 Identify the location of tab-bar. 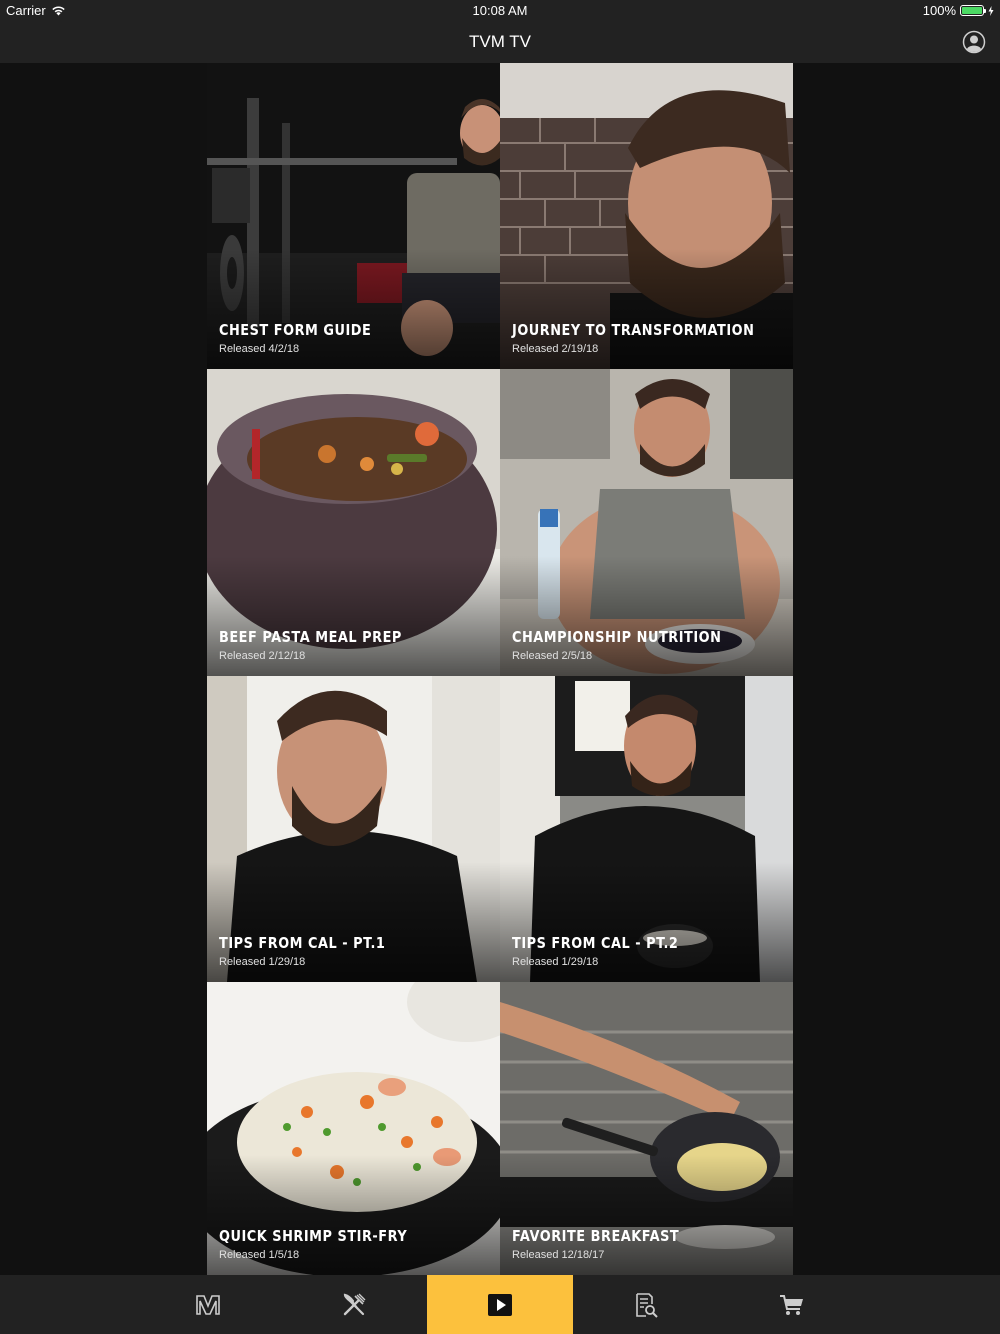
(500, 1304).